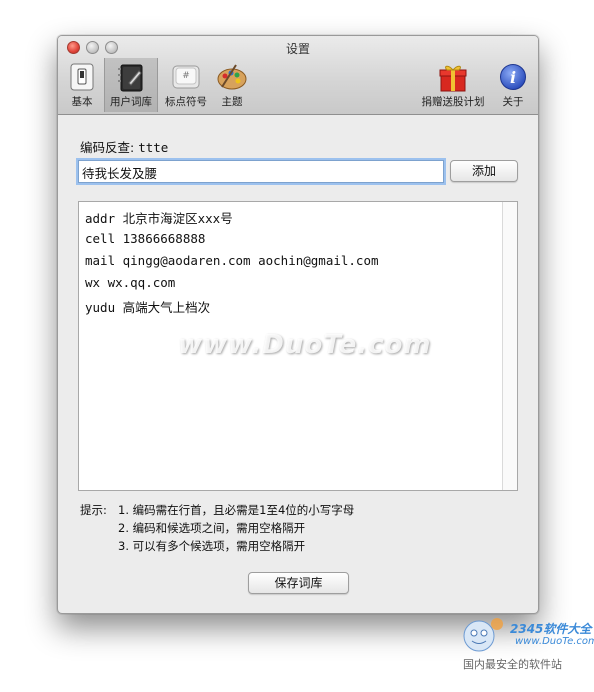  What do you see at coordinates (232, 260) in the screenshot?
I see `dictionary-entry: mail qingg@aodaren.com aochin@gmail.com` at bounding box center [232, 260].